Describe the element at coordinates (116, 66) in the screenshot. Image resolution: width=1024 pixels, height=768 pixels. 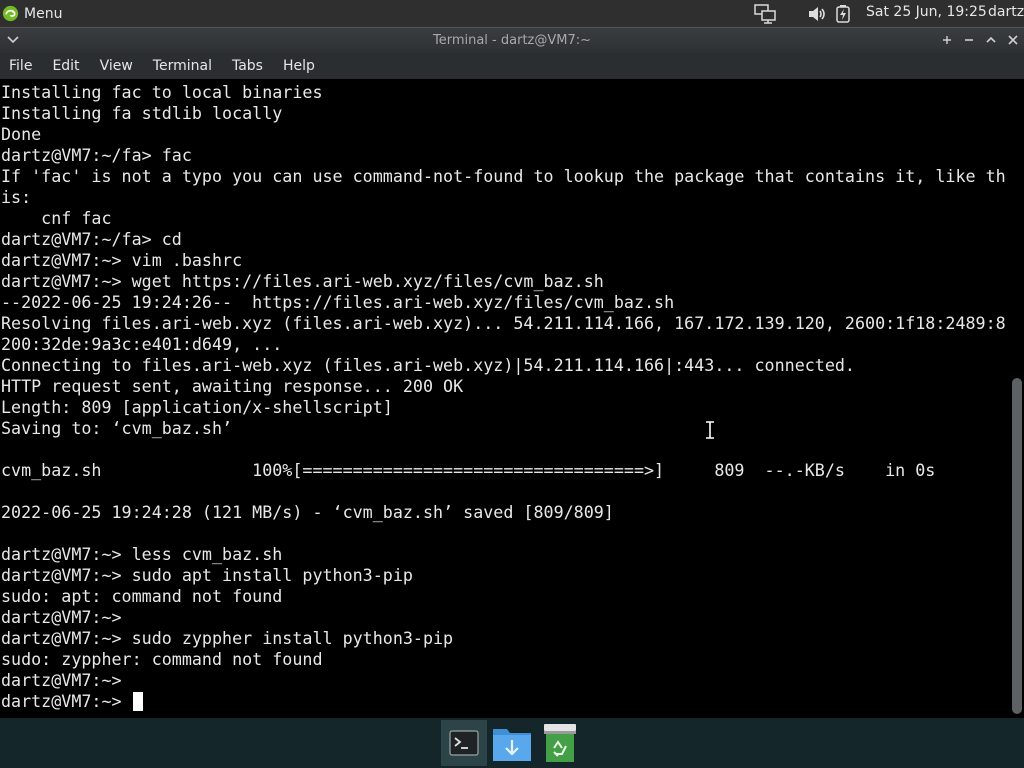
I see `menu-view: View` at that location.